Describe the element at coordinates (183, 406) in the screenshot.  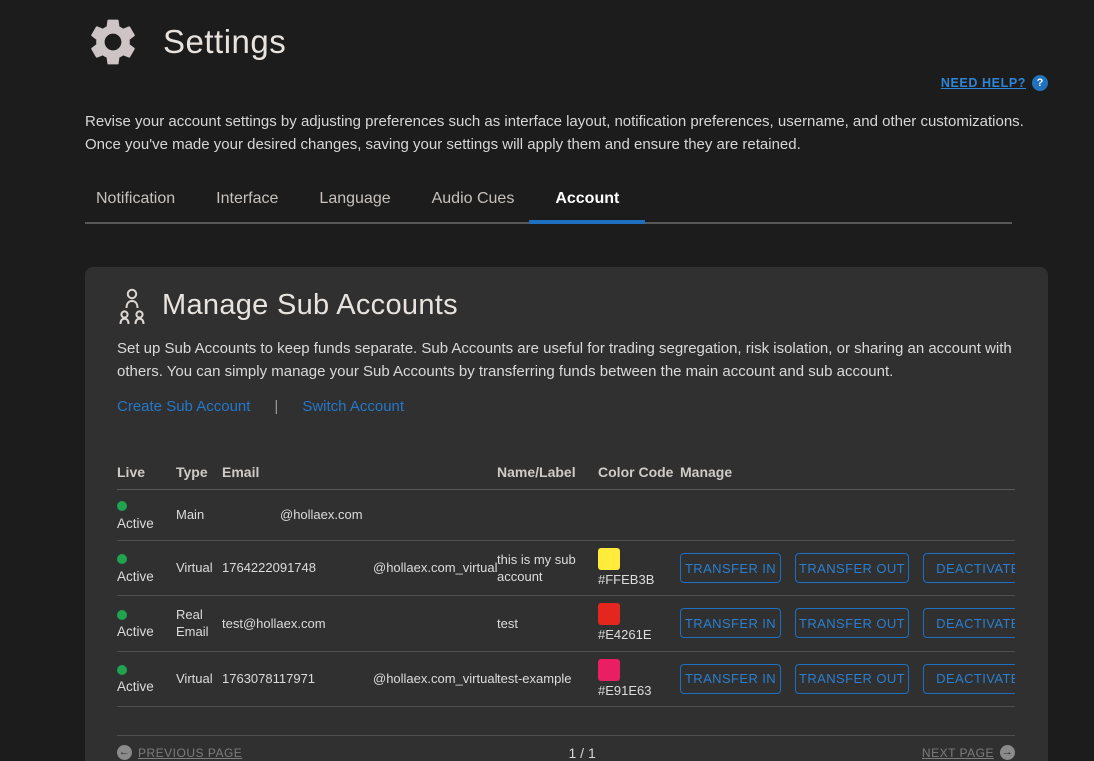
I see `create-sub-account-link: Create Sub Account` at that location.